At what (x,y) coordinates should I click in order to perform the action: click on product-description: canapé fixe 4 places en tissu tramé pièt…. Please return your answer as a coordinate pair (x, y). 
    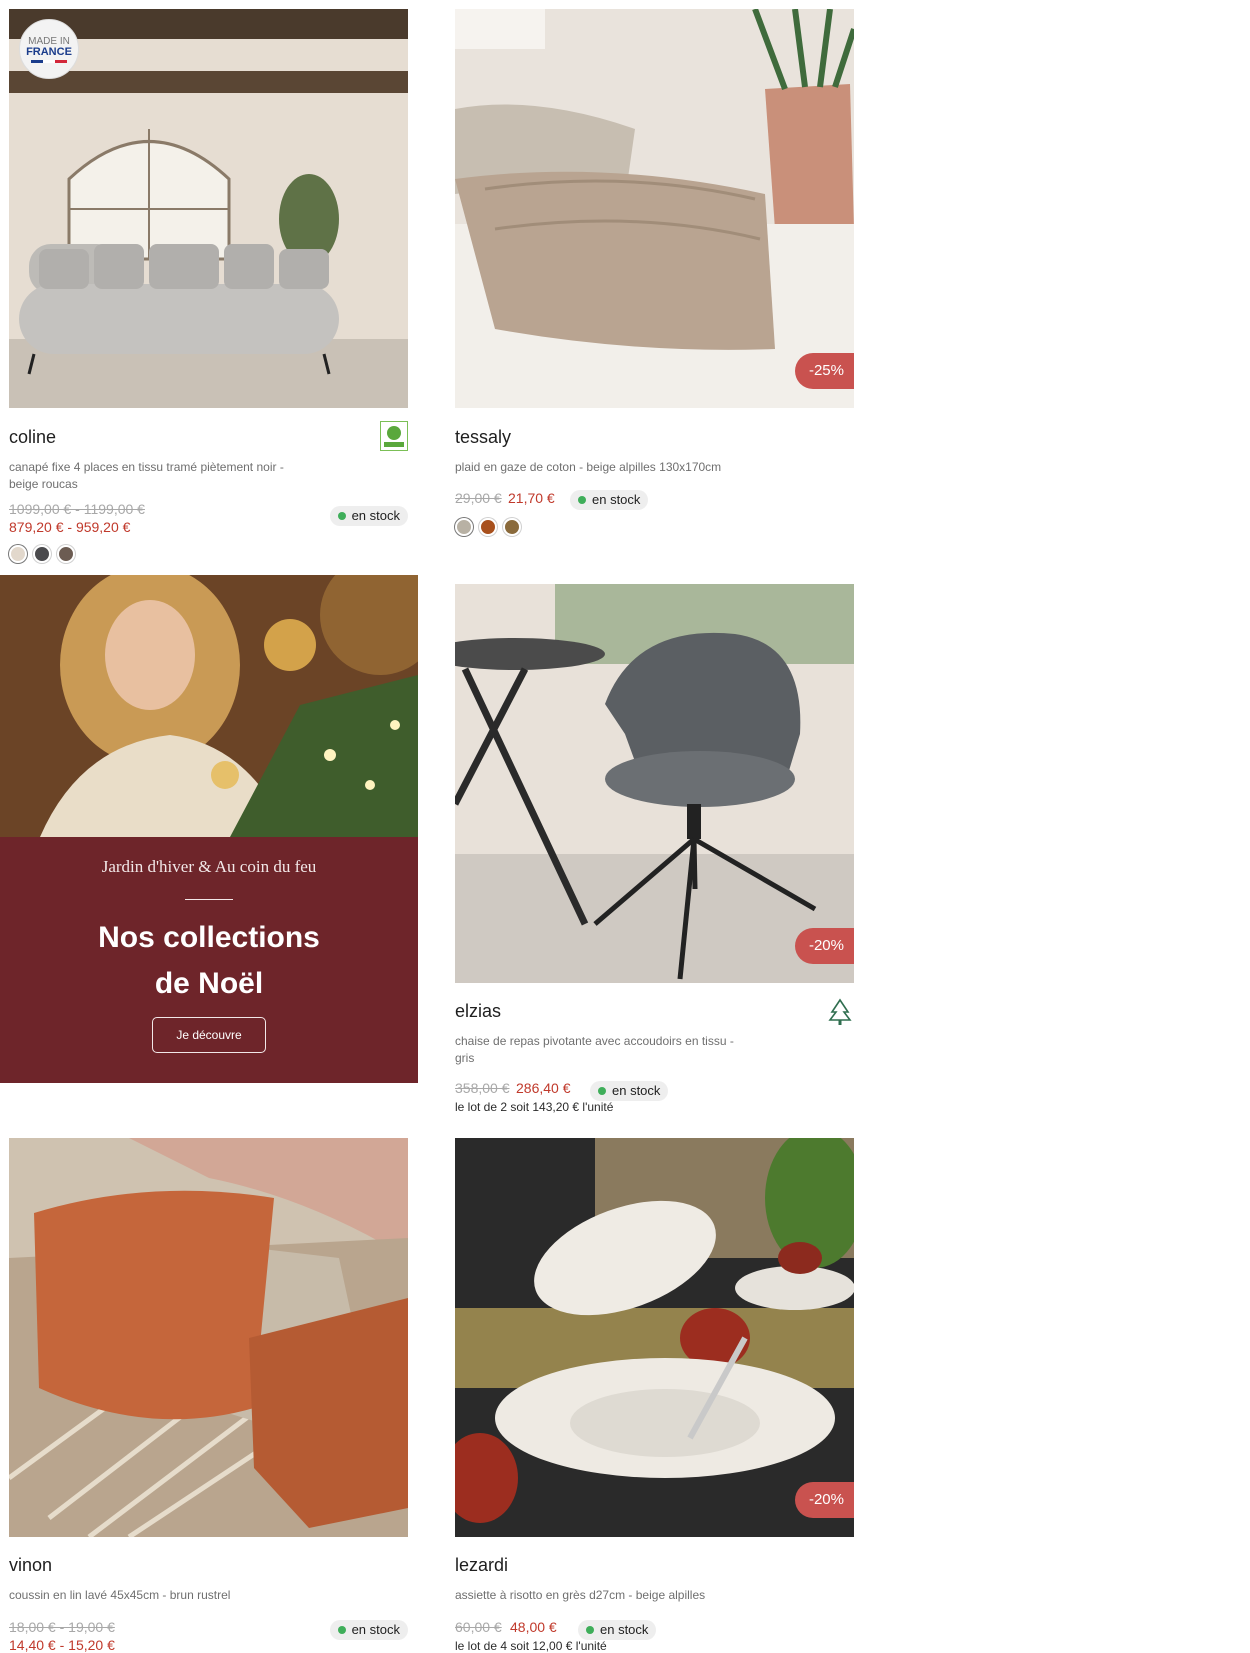
    Looking at the image, I should click on (146, 475).